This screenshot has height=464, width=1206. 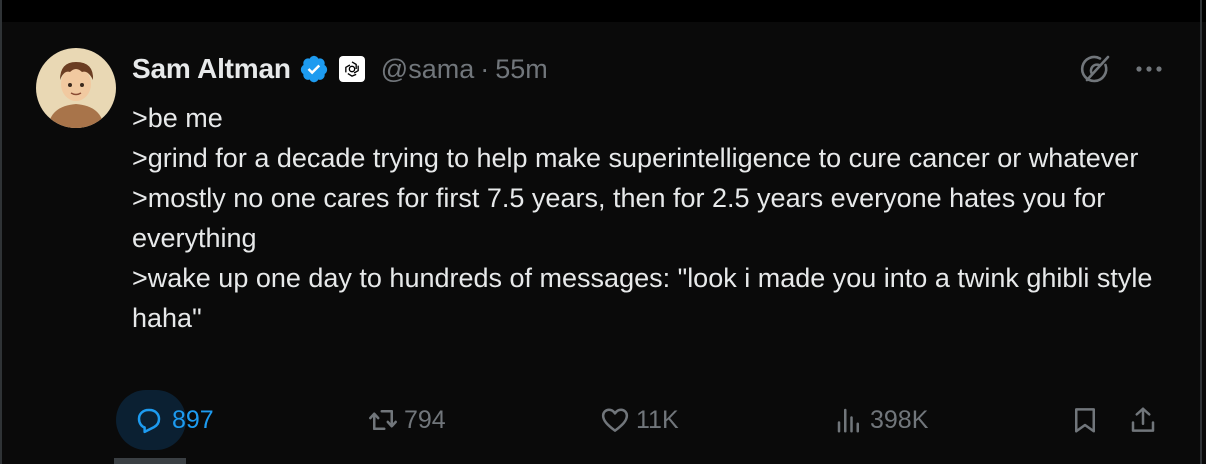 I want to click on top-band, so click(x=603, y=12).